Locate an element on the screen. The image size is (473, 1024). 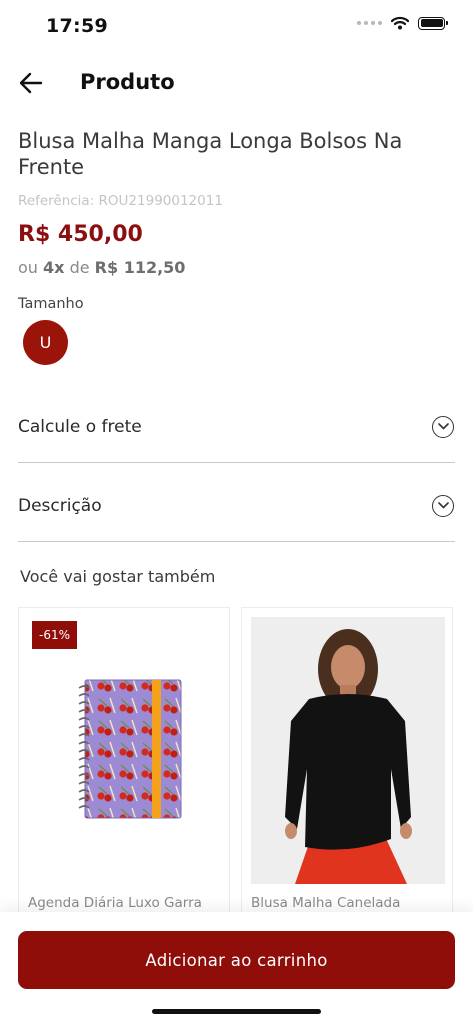
bottom-action-bar: Adicionar ao carrinho is located at coordinates (236, 968).